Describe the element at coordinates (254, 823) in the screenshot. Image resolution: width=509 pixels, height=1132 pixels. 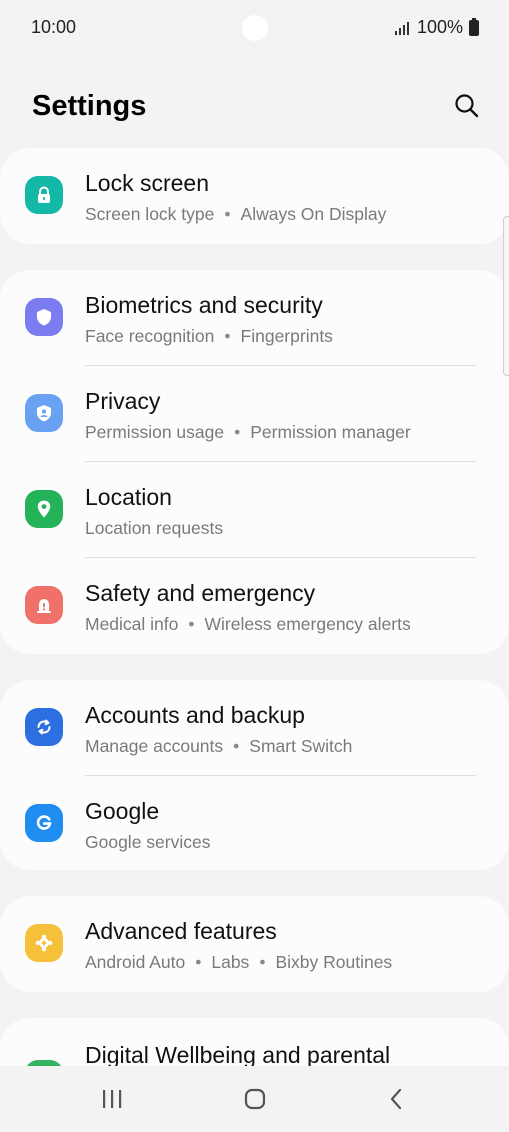
I see `settings-item-google: Google Google services` at that location.